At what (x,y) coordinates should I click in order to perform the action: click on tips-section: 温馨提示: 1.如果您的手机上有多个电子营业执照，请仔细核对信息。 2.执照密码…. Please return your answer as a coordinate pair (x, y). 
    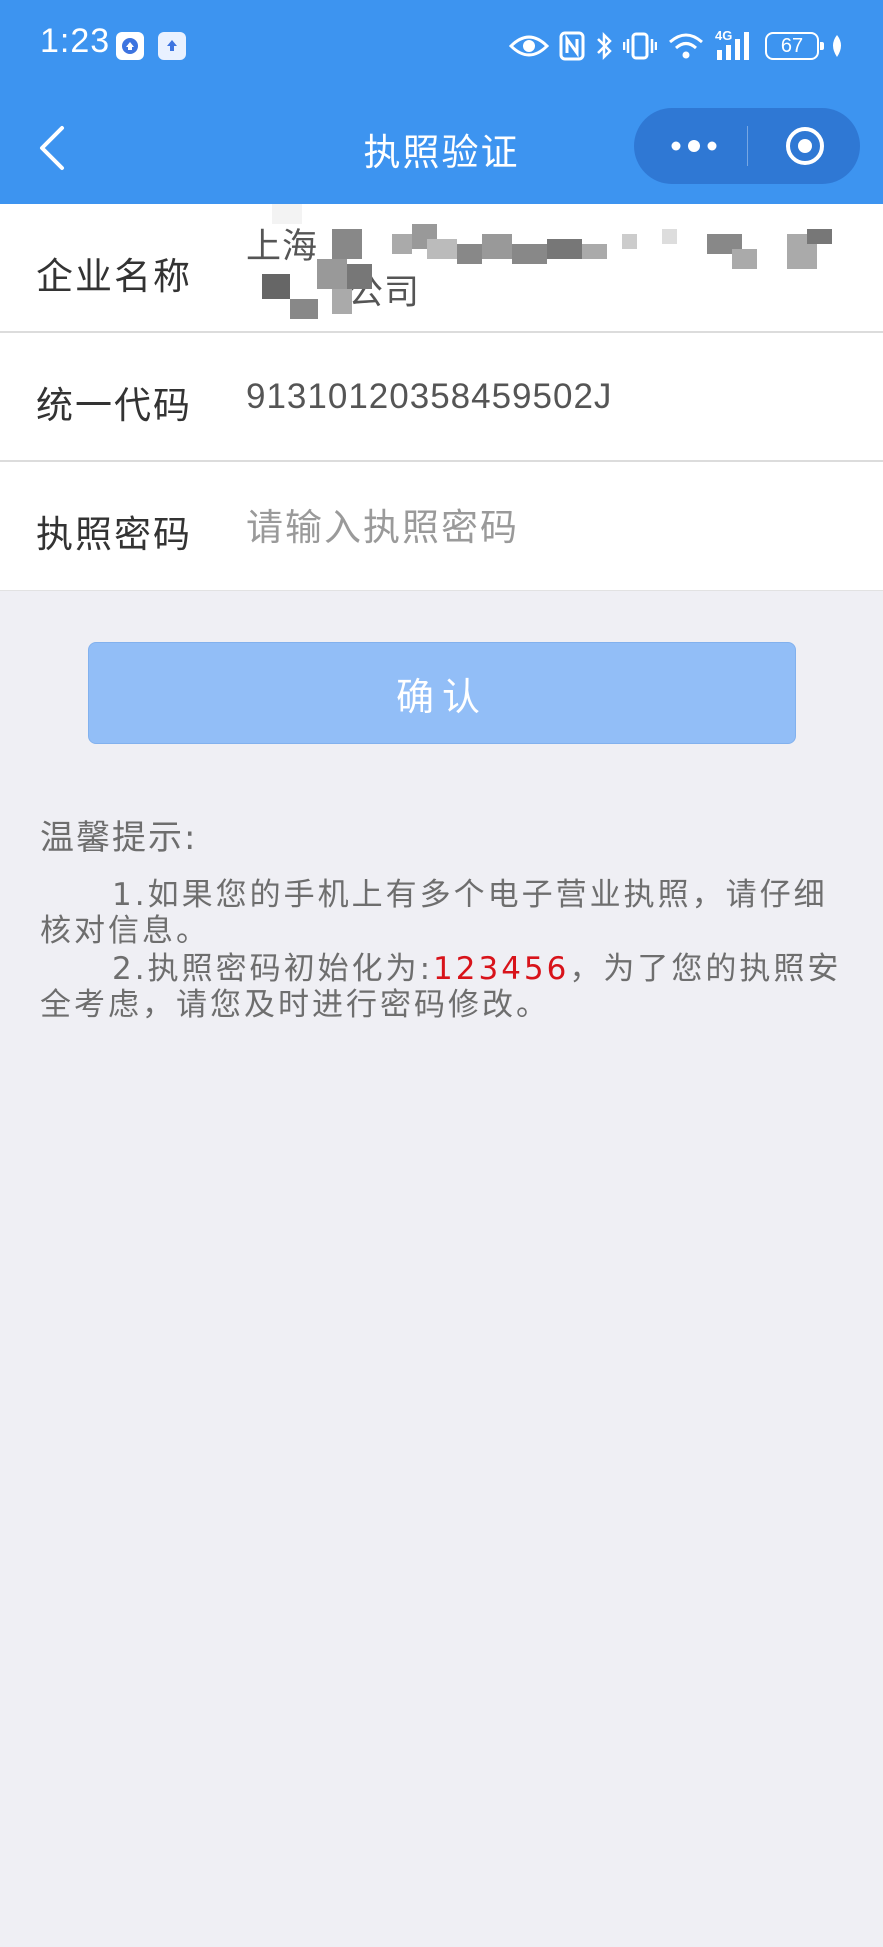
    Looking at the image, I should click on (443, 917).